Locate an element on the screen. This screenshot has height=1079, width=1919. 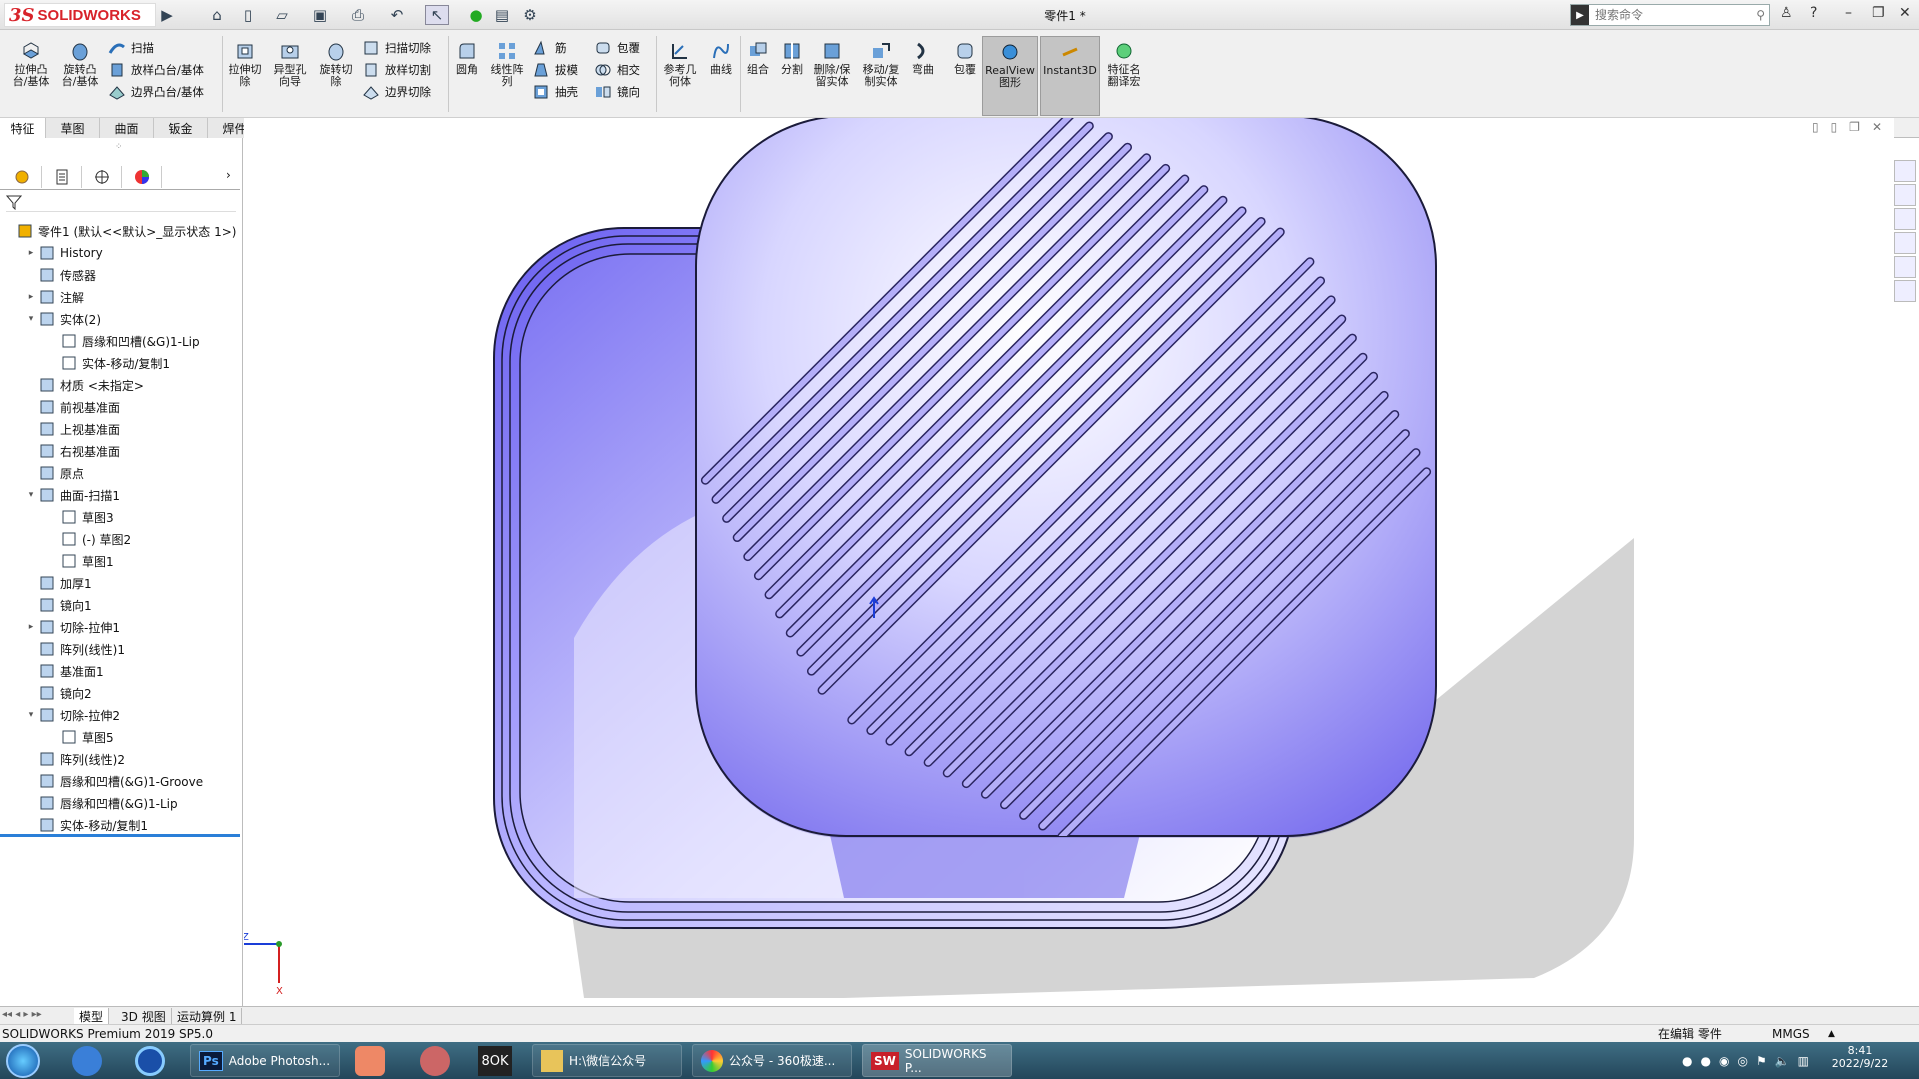
tree-item: 加厚1 is located at coordinates (46, 583).